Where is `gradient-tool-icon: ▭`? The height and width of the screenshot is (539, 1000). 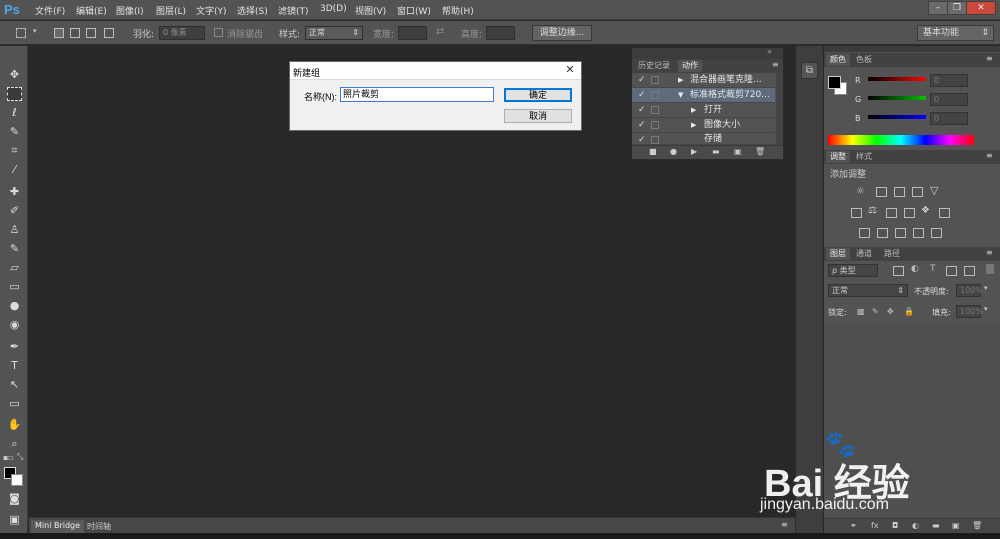
gradient-tool-icon: ▭ is located at coordinates (14, 287).